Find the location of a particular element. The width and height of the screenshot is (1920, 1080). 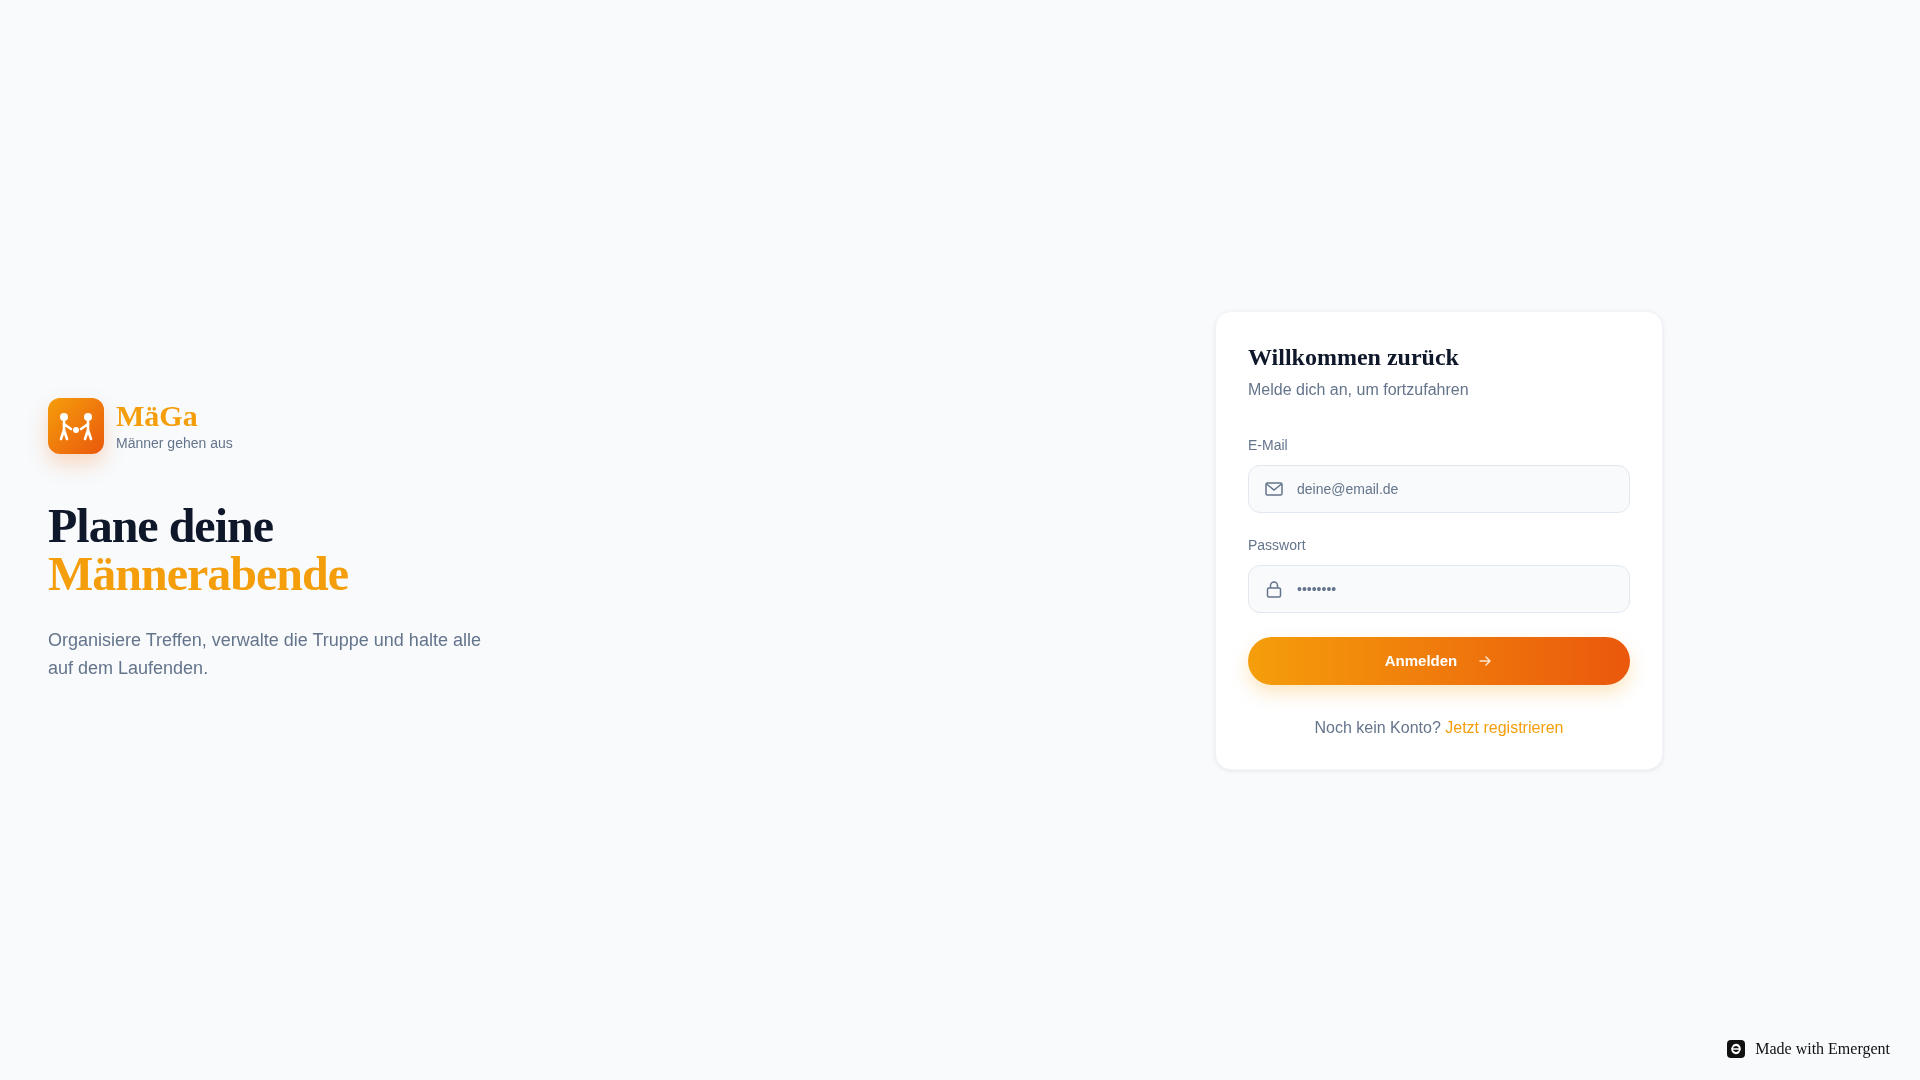

footer-text: Noch kein Konto? is located at coordinates (1377, 727).